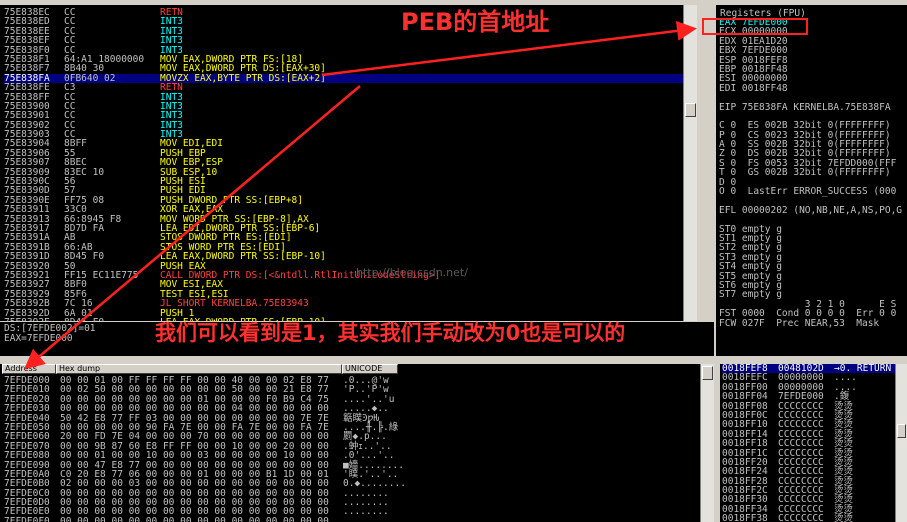 This screenshot has height=522, width=907. What do you see at coordinates (745, 517) in the screenshot?
I see `stack-address: 0018FF38` at bounding box center [745, 517].